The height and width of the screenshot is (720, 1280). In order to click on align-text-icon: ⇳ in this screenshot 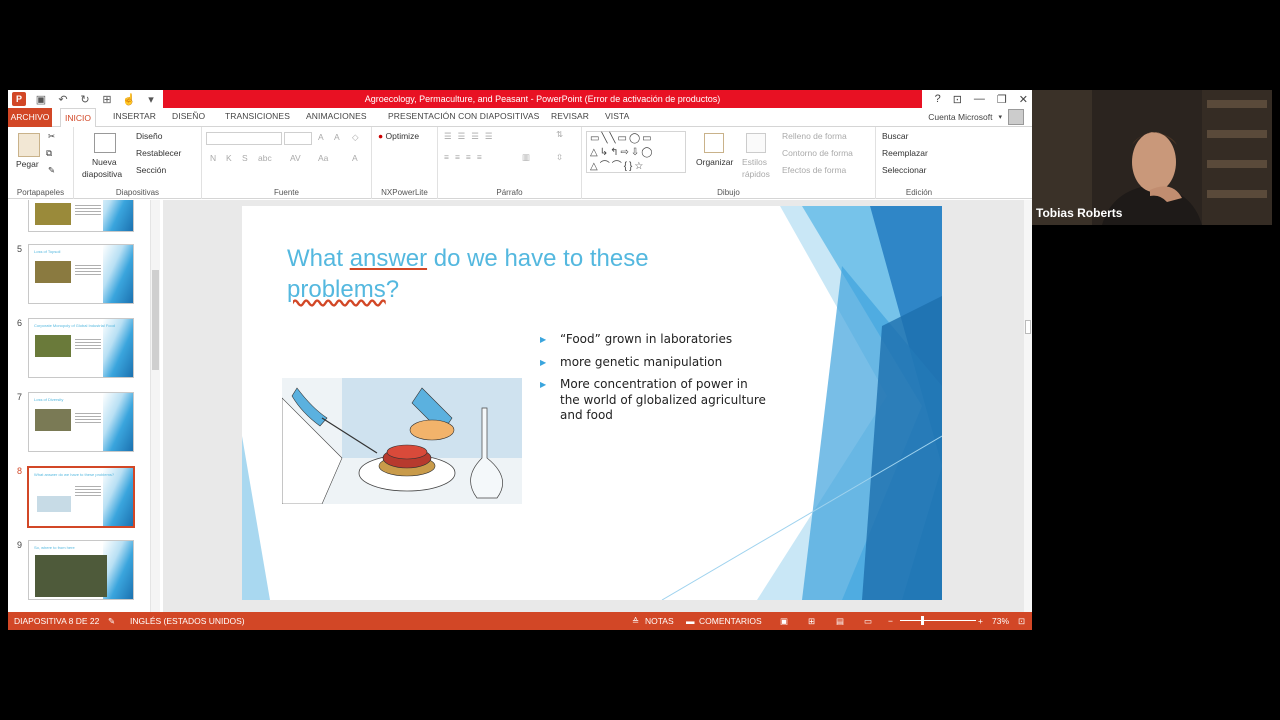, I will do `click(559, 157)`.